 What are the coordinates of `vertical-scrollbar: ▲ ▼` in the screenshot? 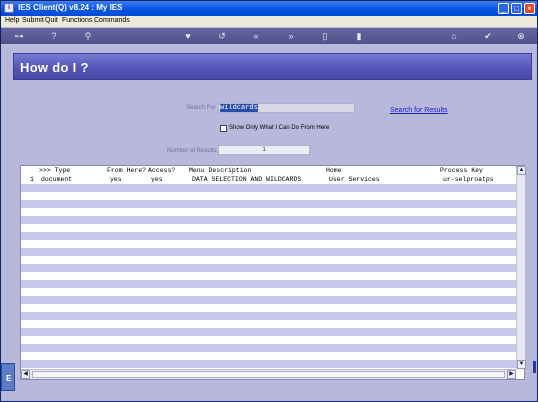 It's located at (521, 267).